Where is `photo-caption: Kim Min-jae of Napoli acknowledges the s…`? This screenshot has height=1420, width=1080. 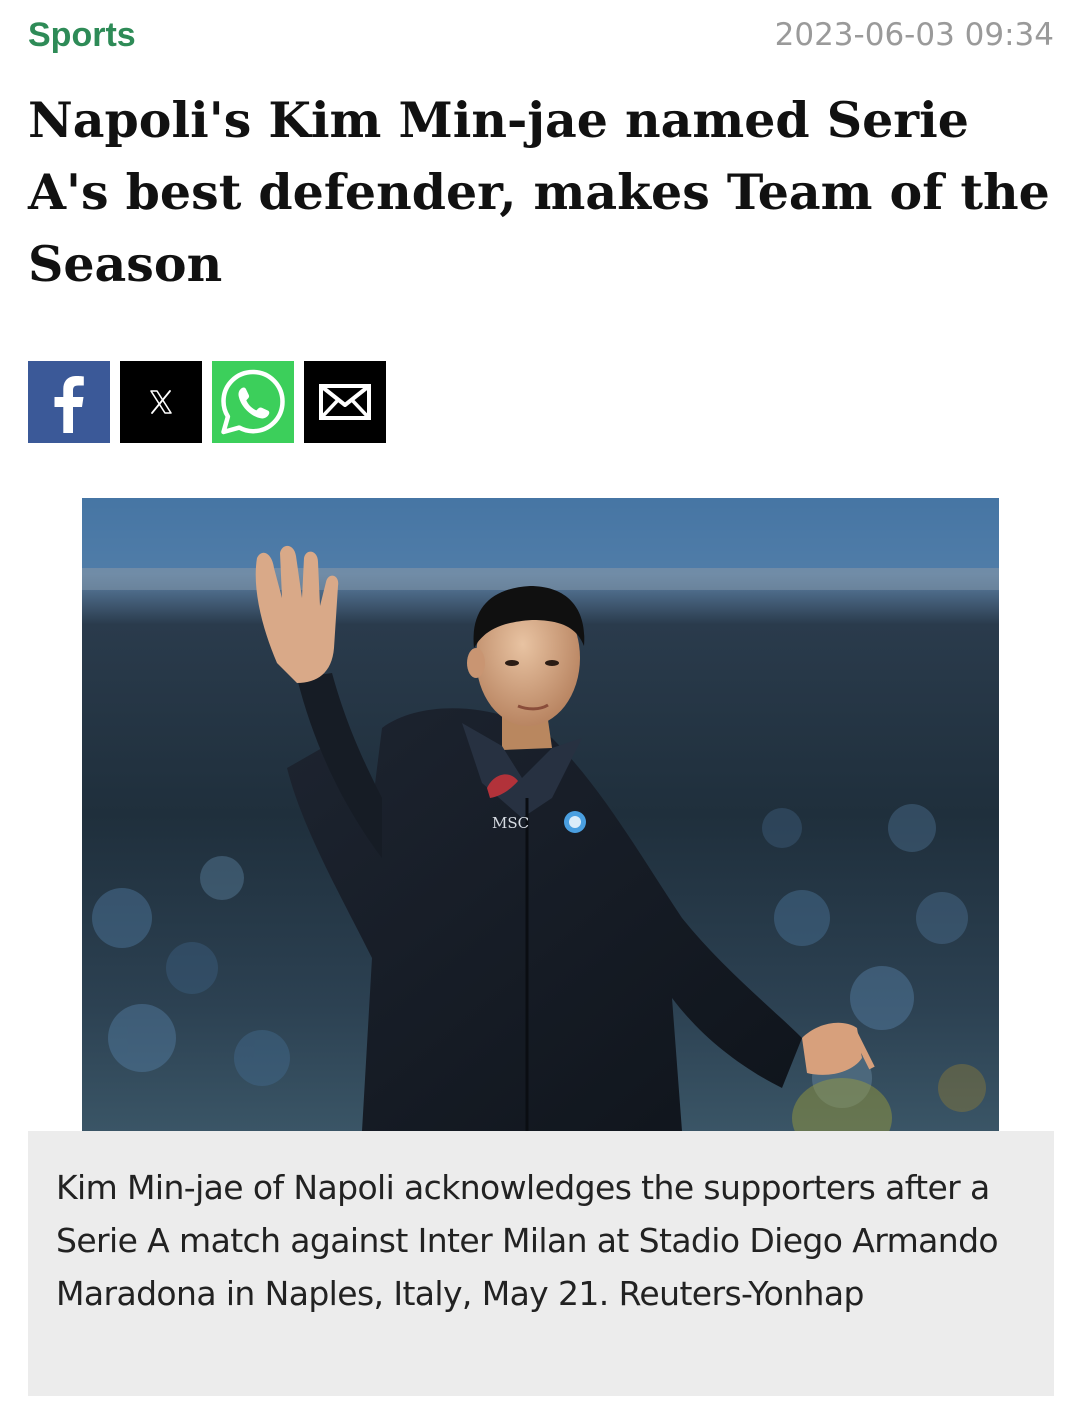
photo-caption: Kim Min-jae of Napoli acknowledges the s… is located at coordinates (527, 1240).